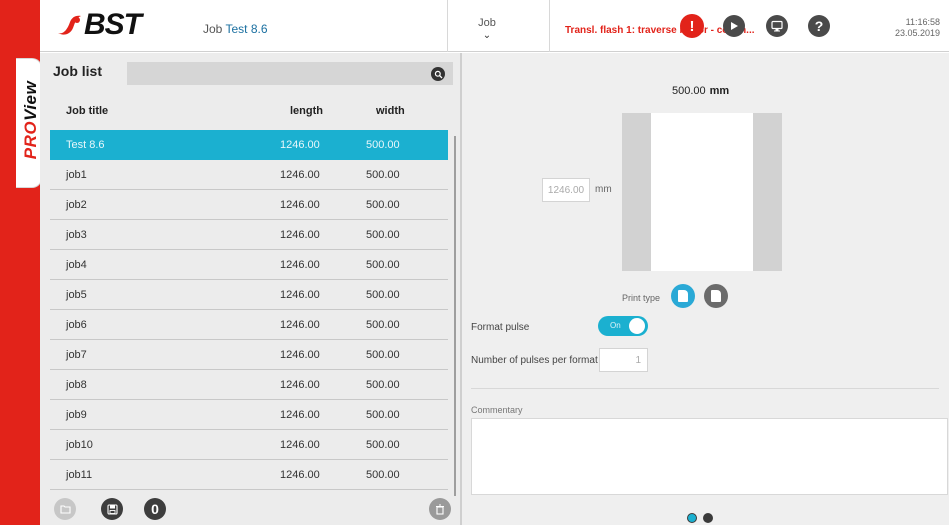 Image resolution: width=949 pixels, height=525 pixels. I want to click on table-row: job2 1246.00 500.00, so click(249, 205).